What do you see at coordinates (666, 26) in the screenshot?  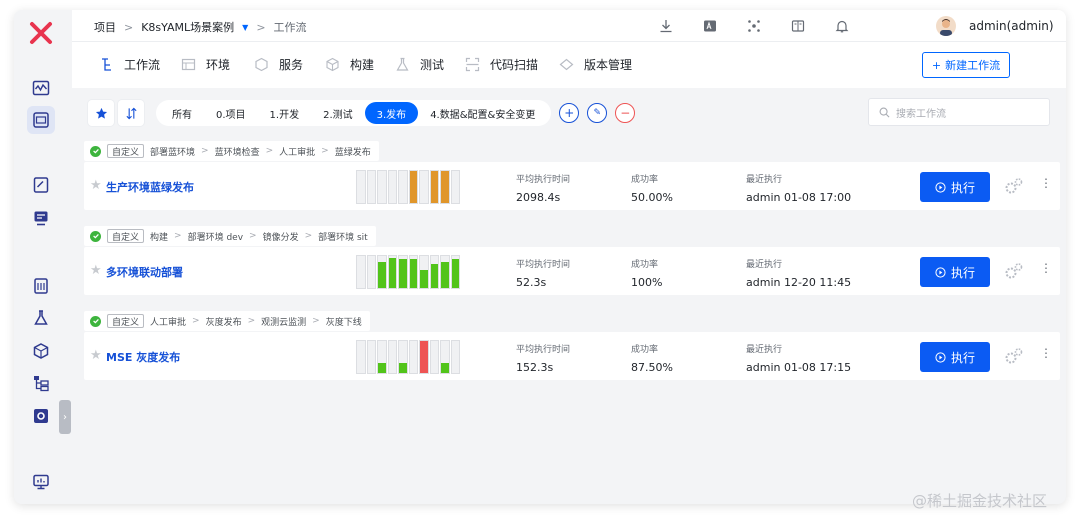 I see `download-icon` at bounding box center [666, 26].